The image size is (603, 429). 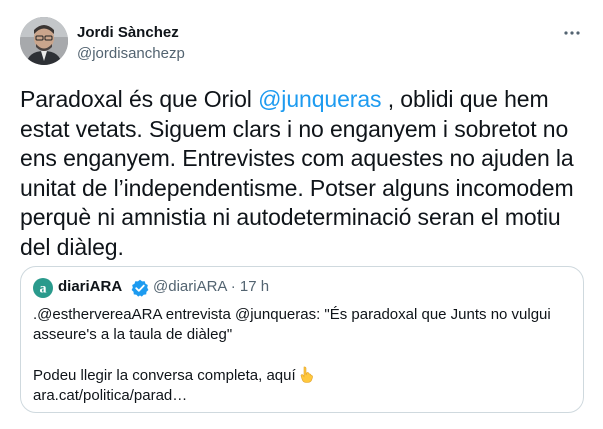 I want to click on quoted-author-name: diariARA, so click(x=90, y=286).